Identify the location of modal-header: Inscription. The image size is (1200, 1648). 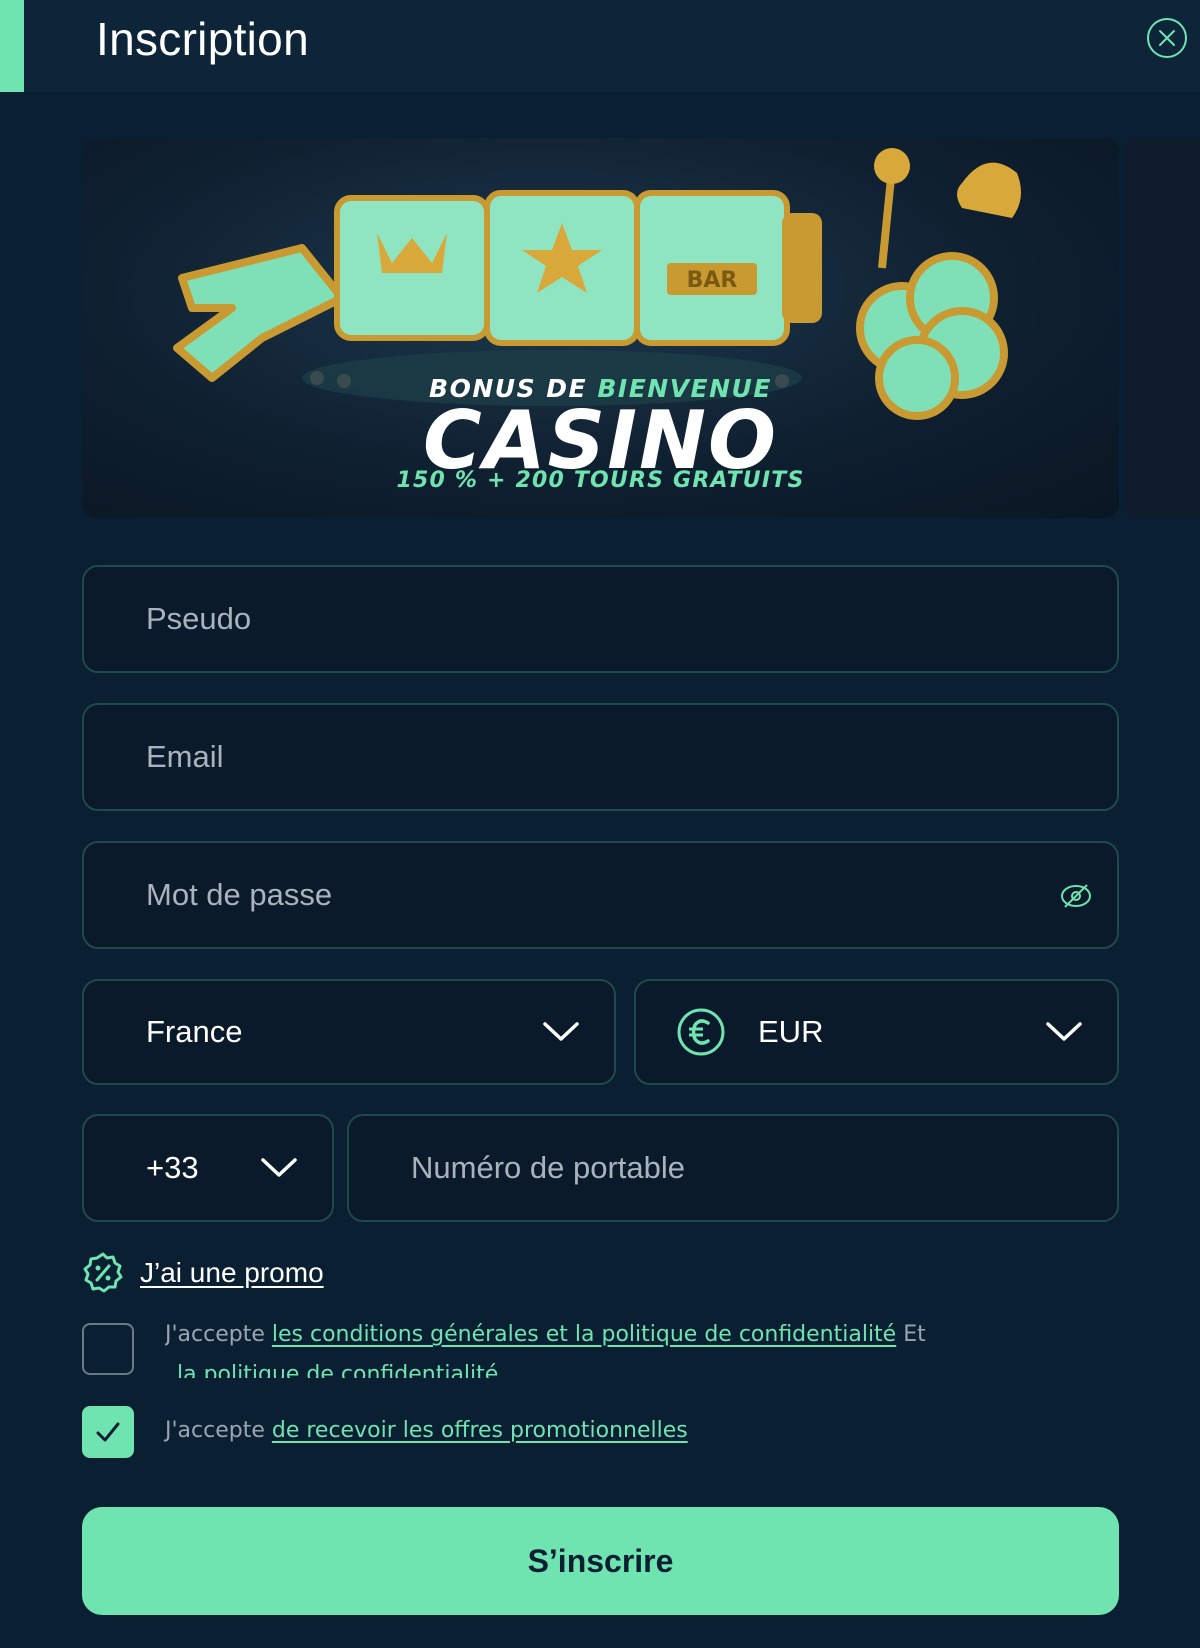
(600, 46).